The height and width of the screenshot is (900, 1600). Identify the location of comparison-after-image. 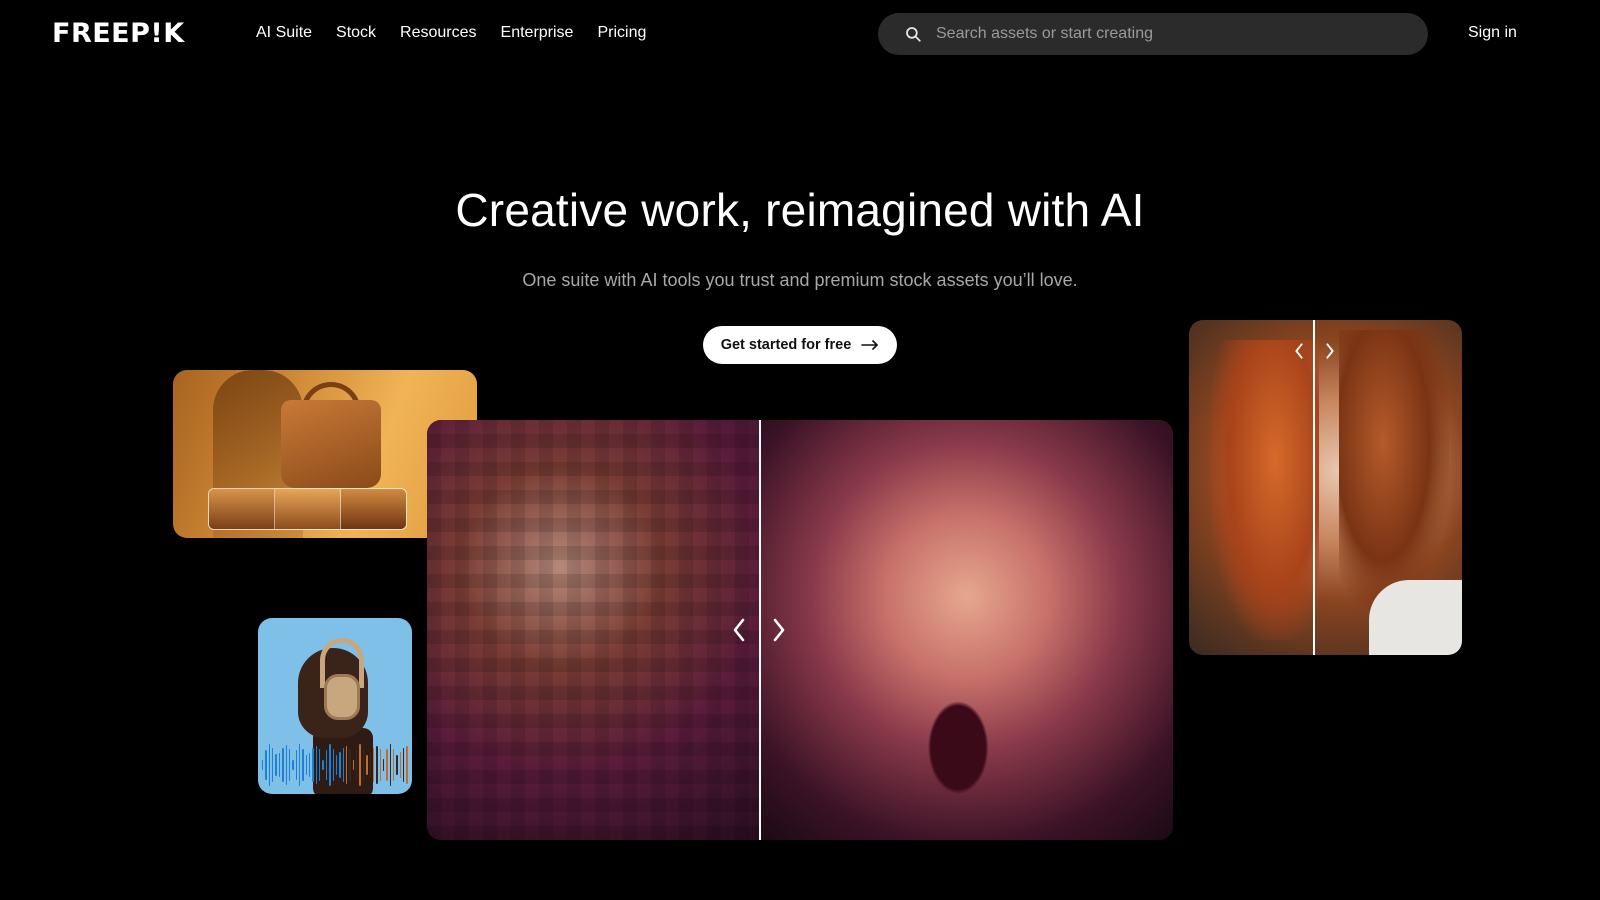
(966, 630).